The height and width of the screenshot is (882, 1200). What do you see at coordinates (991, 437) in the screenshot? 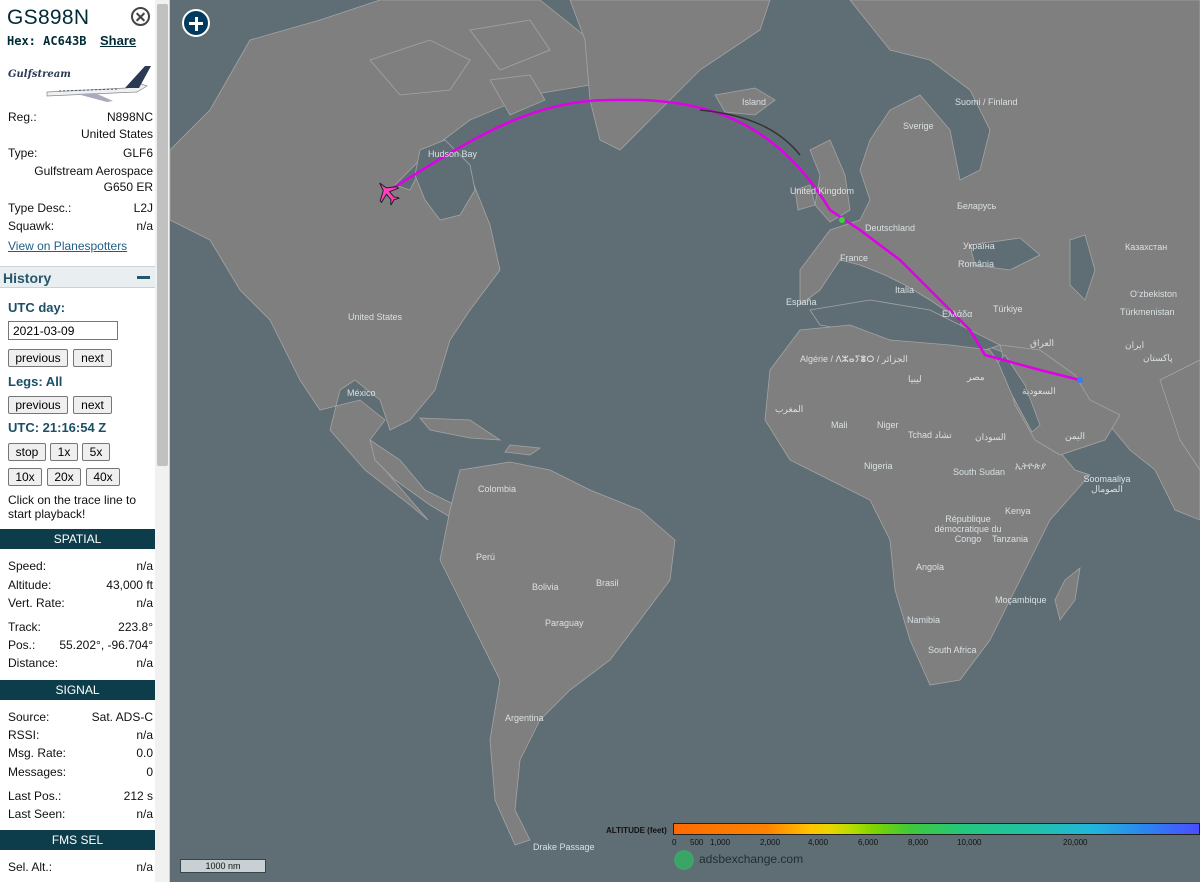
I see `map-label: السودان` at bounding box center [991, 437].